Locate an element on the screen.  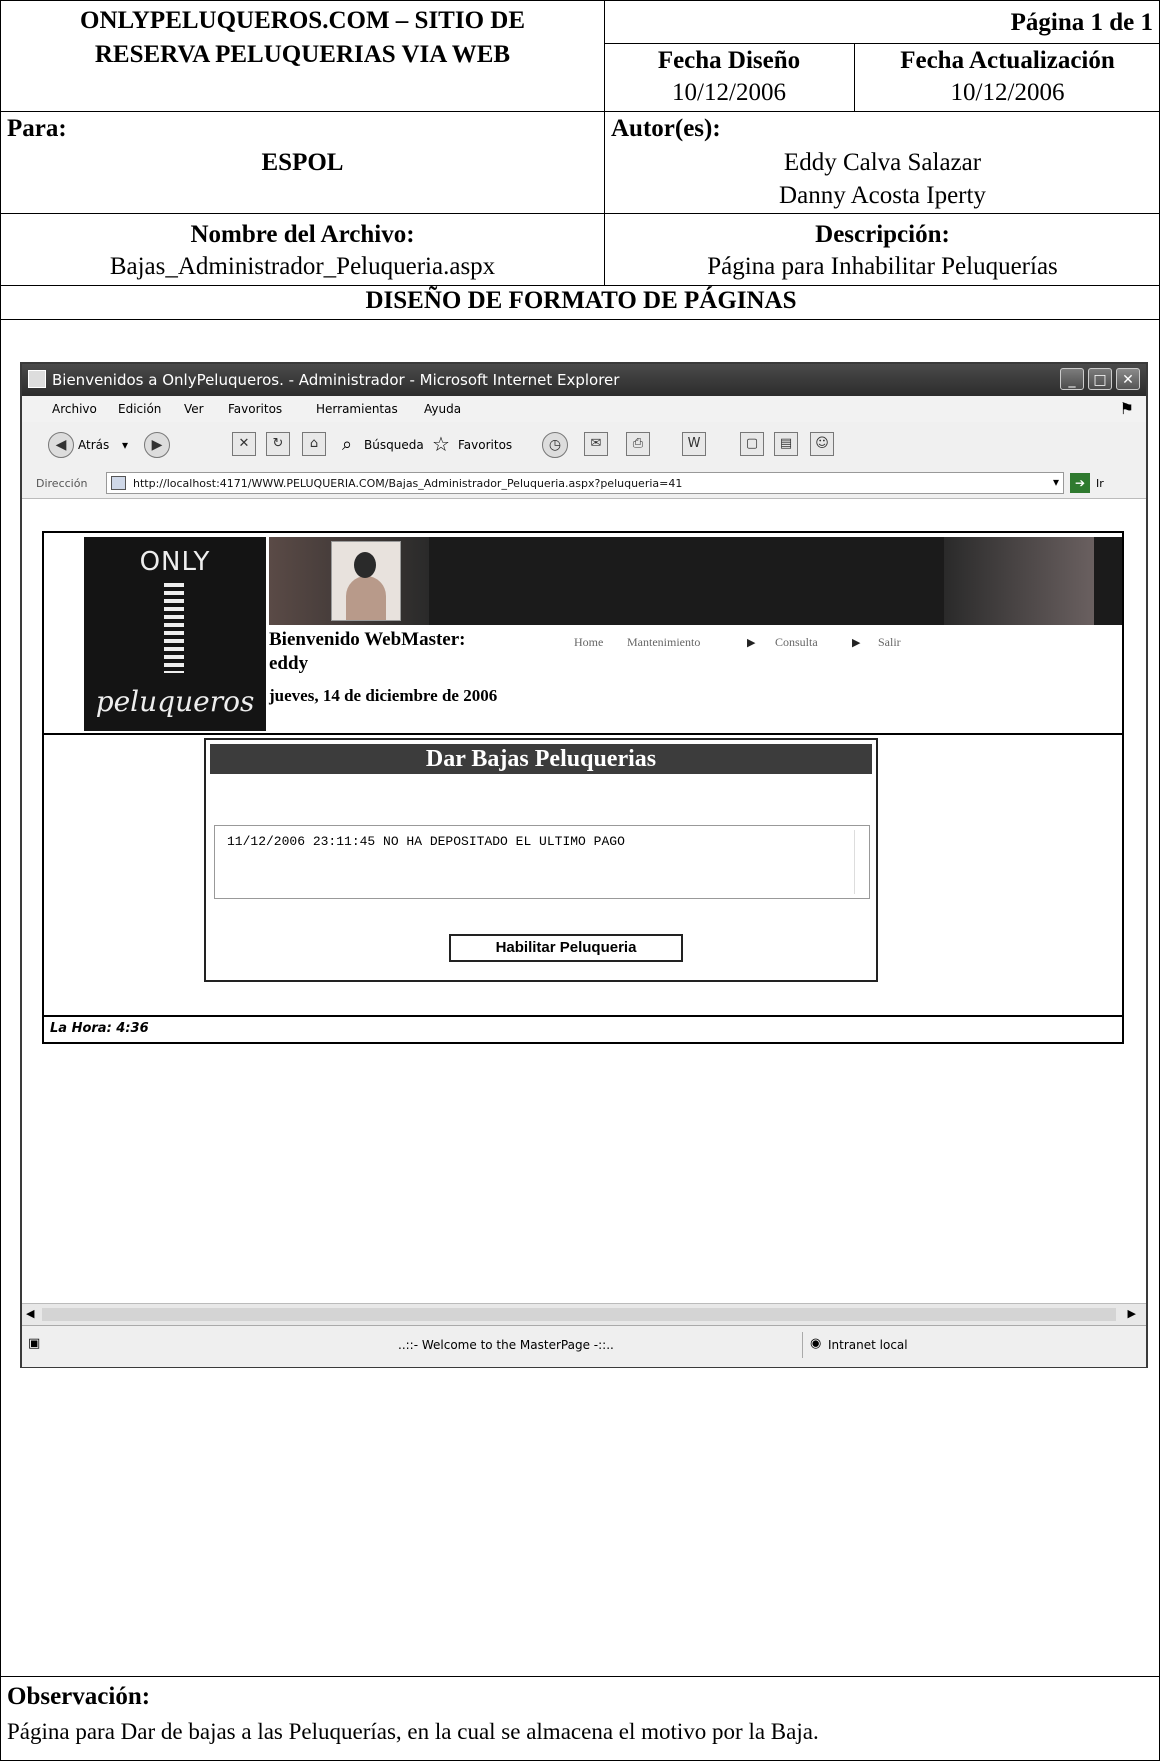
project-title-line1: ONLYPELUQUEROS.COM – SITIO DE is located at coordinates (302, 20).